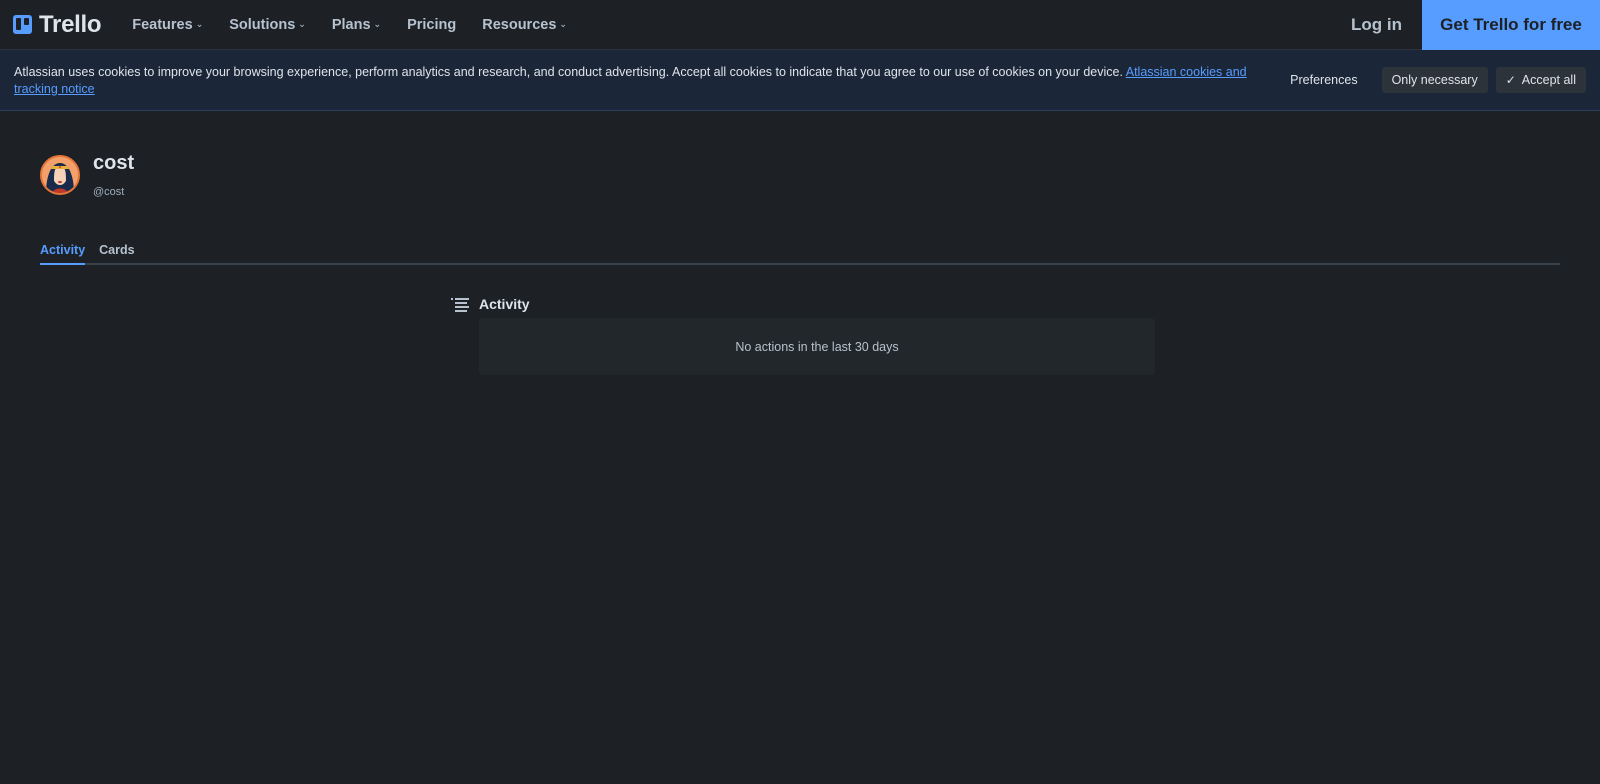 The image size is (1600, 784). I want to click on accept-all-label: Accept all, so click(1548, 80).